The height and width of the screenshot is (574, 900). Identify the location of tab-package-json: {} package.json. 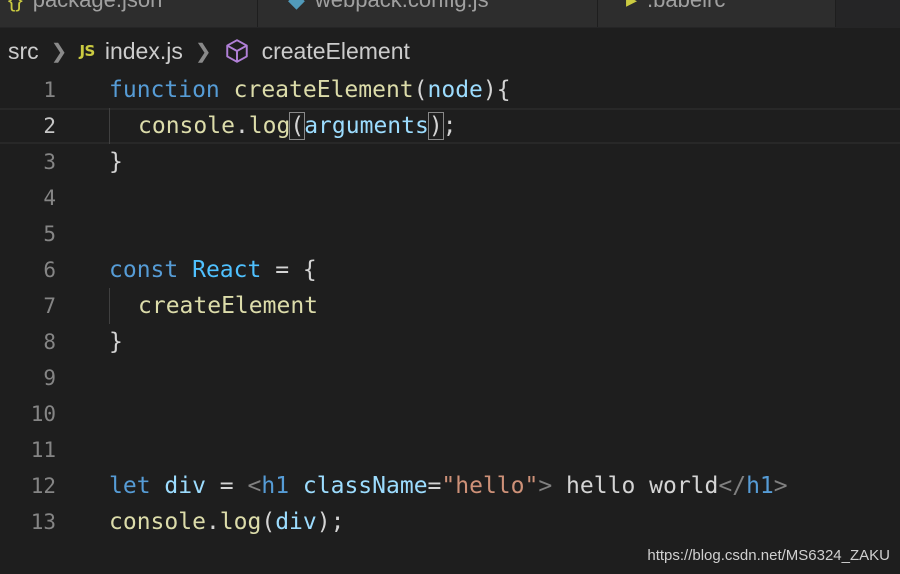
(129, 13).